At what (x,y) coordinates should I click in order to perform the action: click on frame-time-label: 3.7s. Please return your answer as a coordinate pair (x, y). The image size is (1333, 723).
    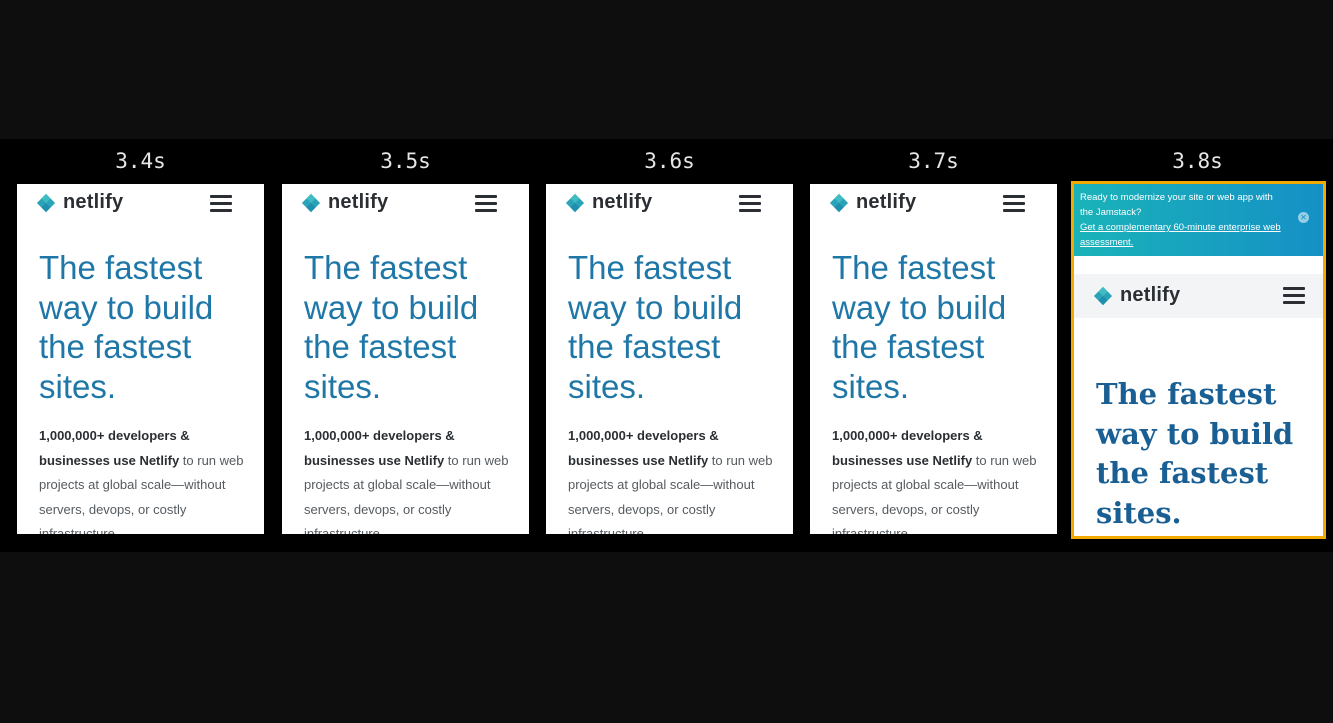
    Looking at the image, I should click on (933, 161).